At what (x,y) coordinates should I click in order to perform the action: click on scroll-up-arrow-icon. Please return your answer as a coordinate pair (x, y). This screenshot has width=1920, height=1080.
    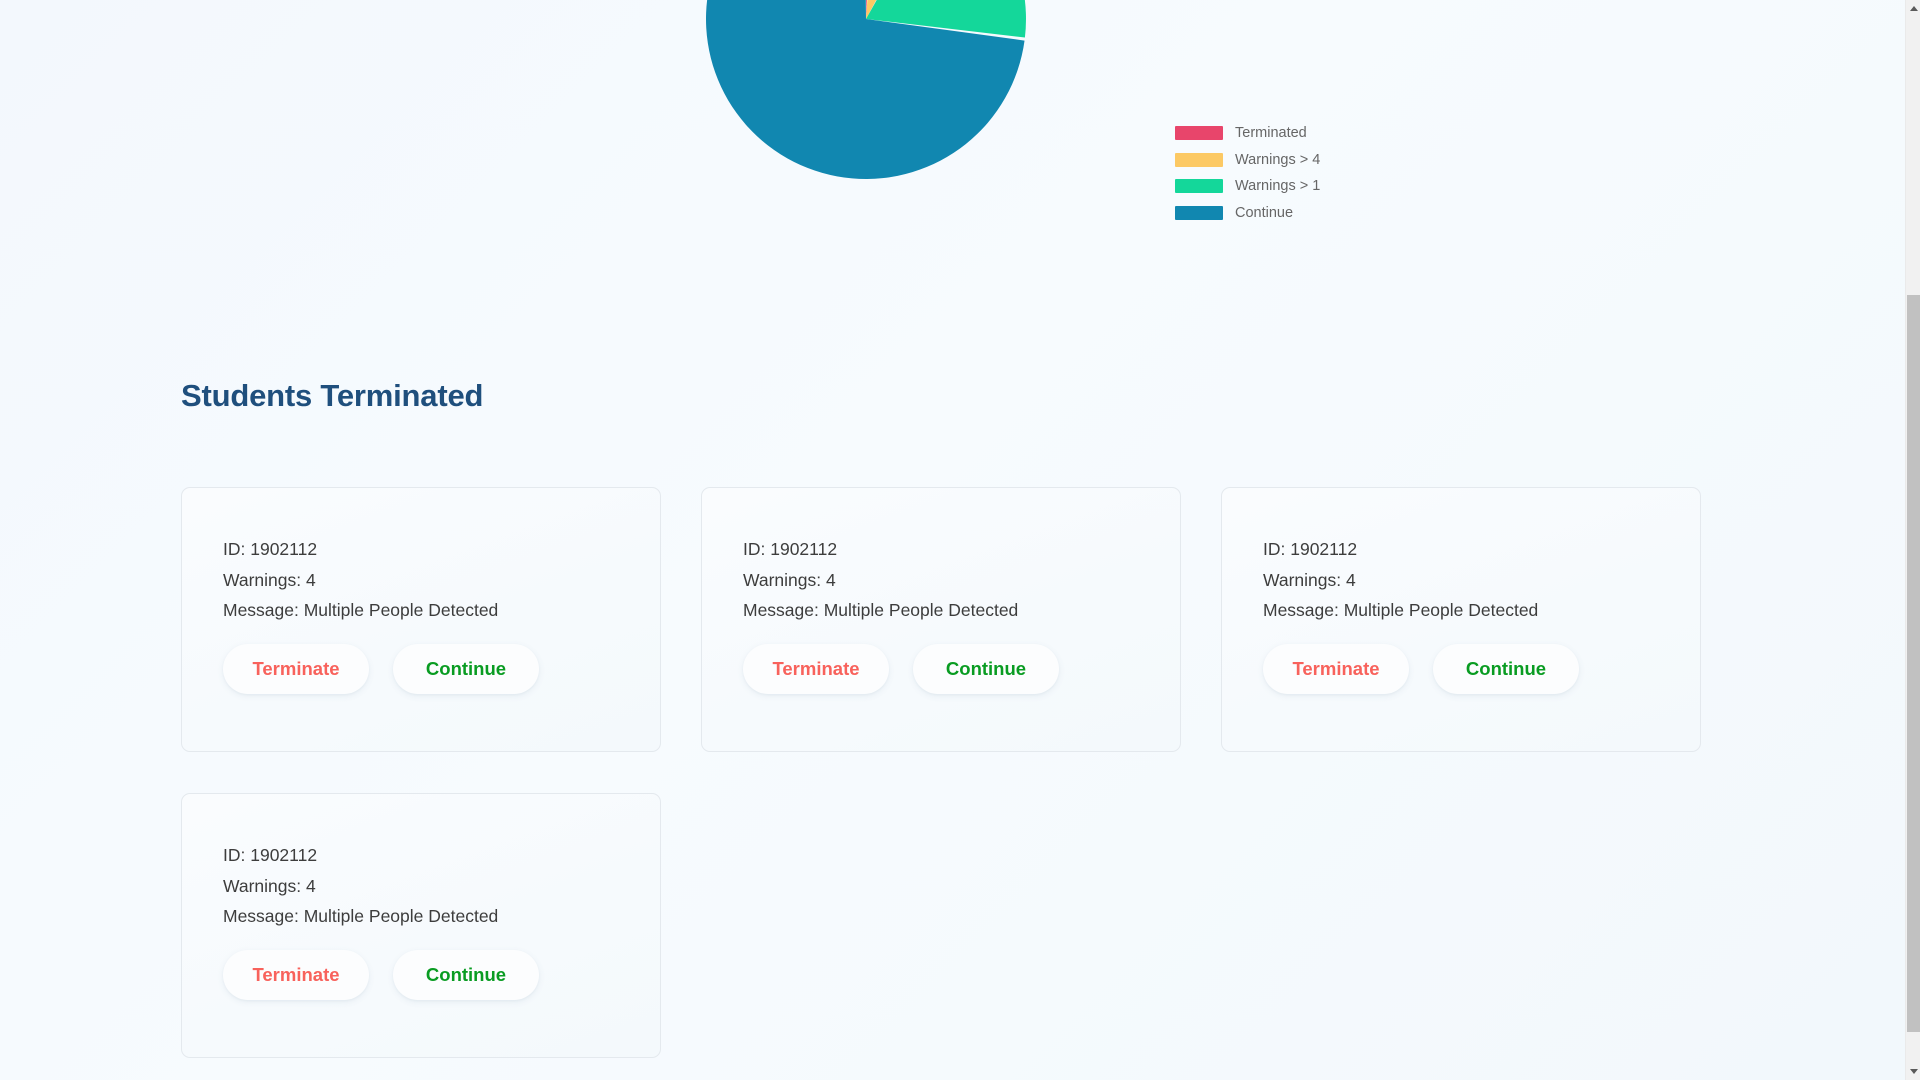
    Looking at the image, I should click on (1913, 8).